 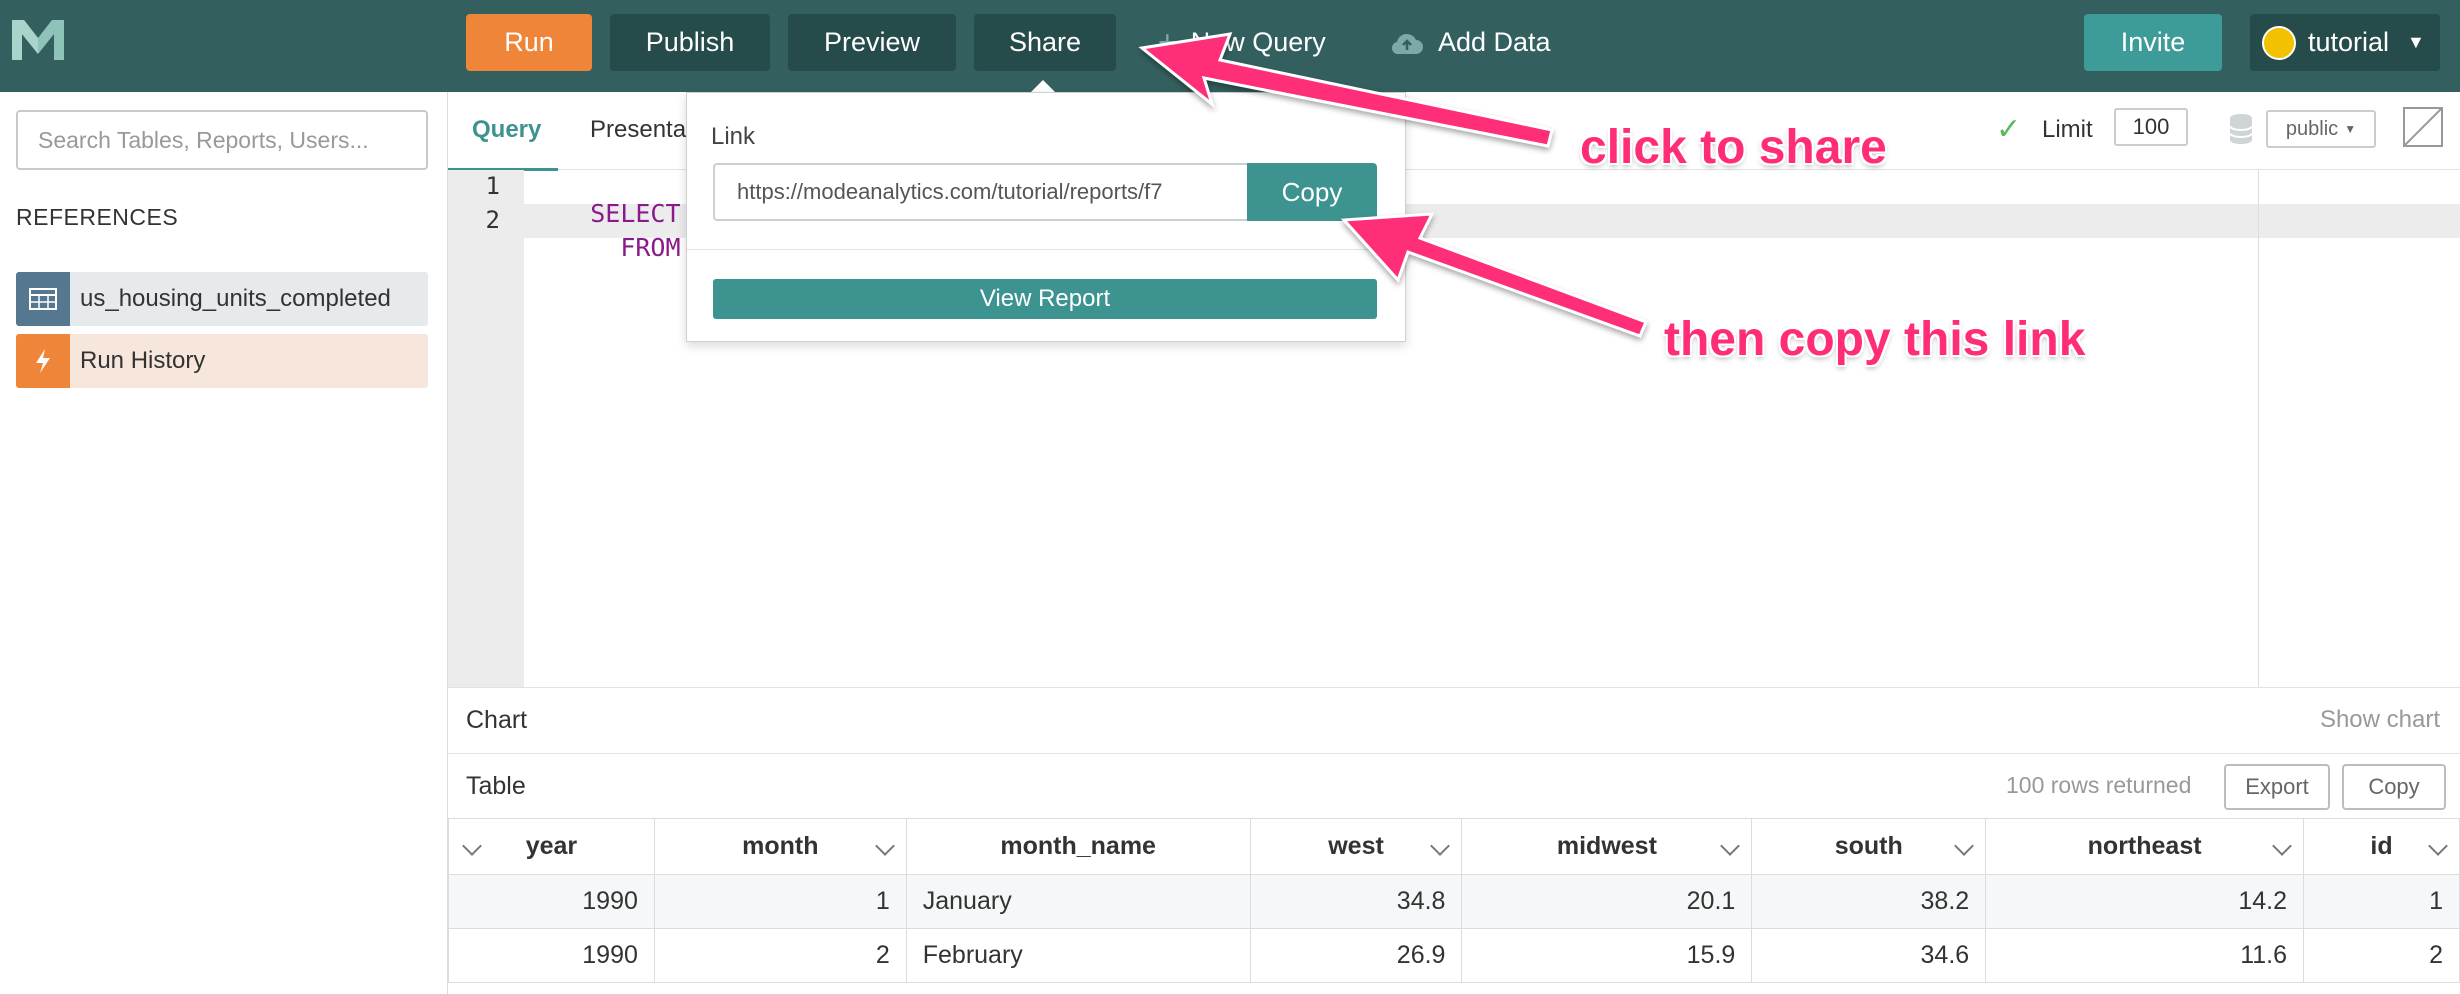 What do you see at coordinates (1045, 299) in the screenshot?
I see `view-report-button: View Report` at bounding box center [1045, 299].